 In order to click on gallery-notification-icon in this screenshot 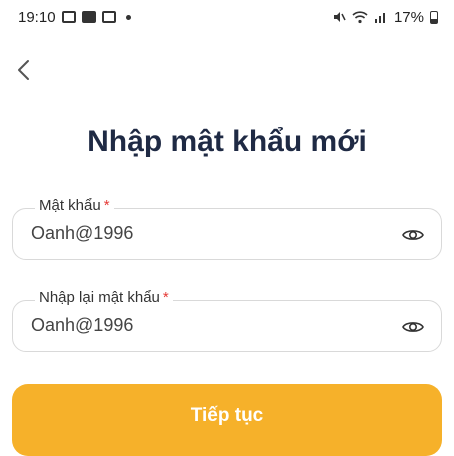, I will do `click(68, 17)`.